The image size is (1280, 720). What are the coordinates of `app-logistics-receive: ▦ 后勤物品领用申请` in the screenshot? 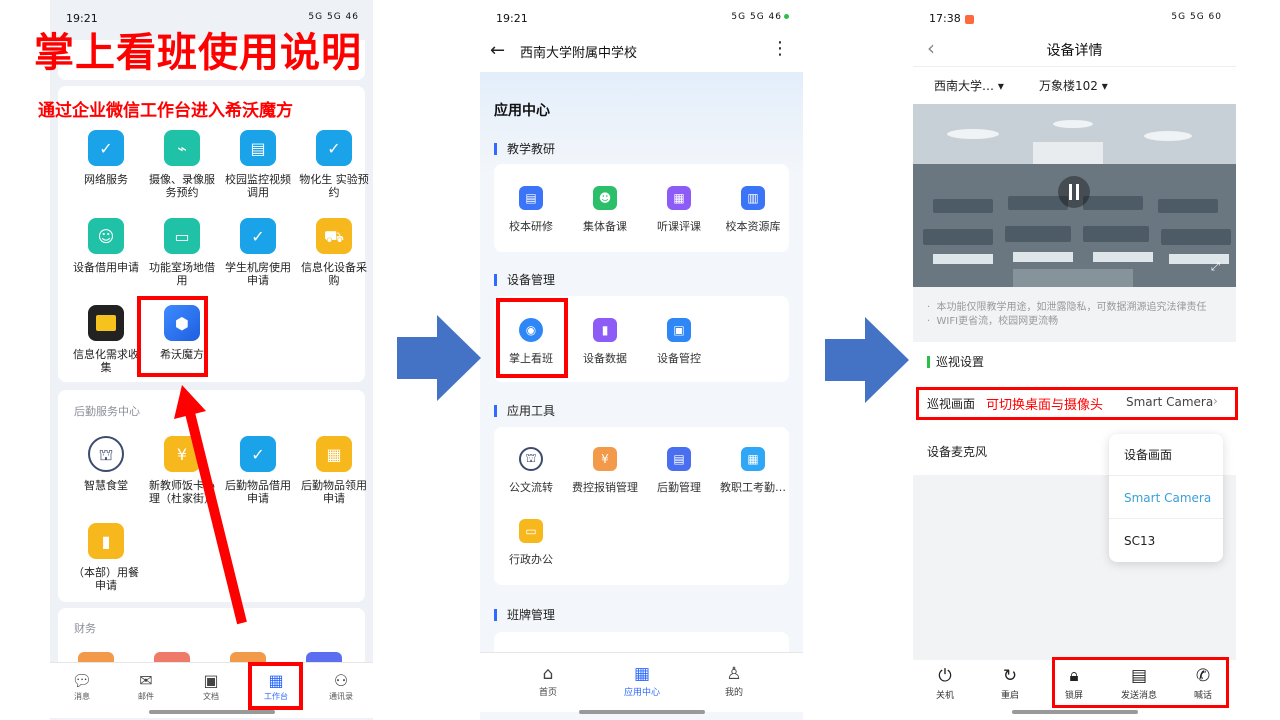 It's located at (334, 470).